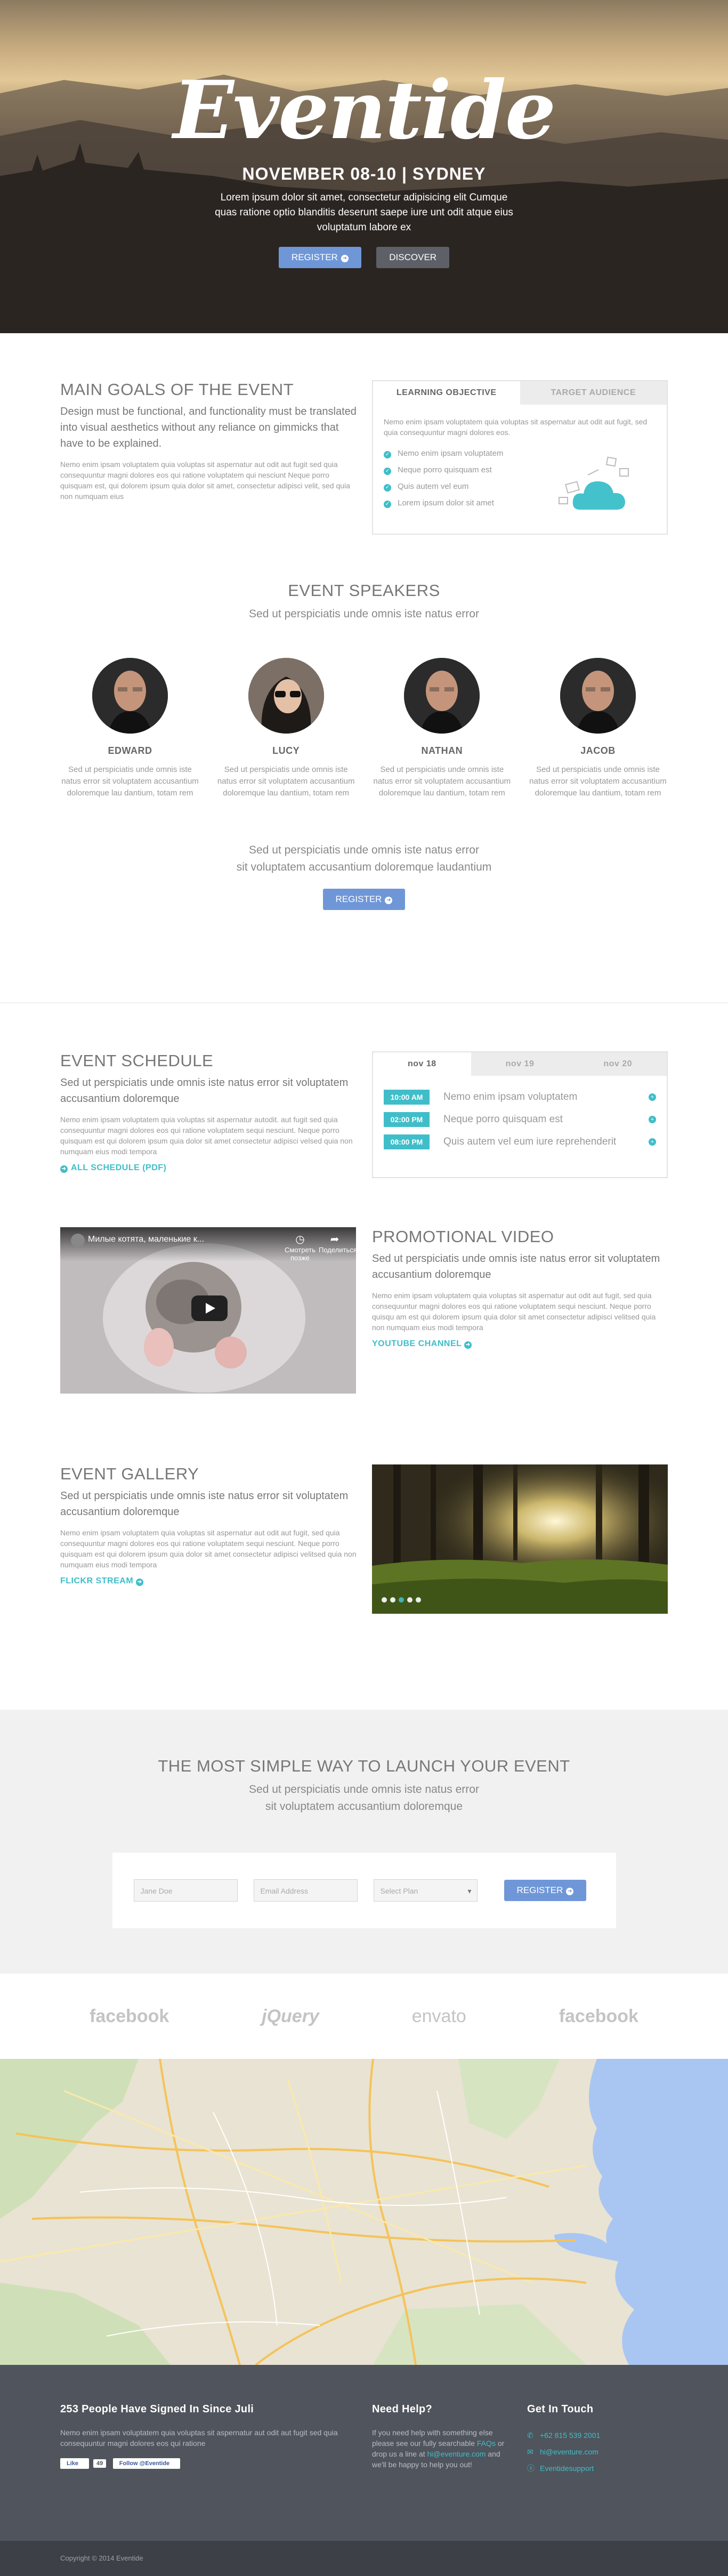 This screenshot has height=2576, width=728. What do you see at coordinates (337, 1250) in the screenshot?
I see `share-label: Поделиться` at bounding box center [337, 1250].